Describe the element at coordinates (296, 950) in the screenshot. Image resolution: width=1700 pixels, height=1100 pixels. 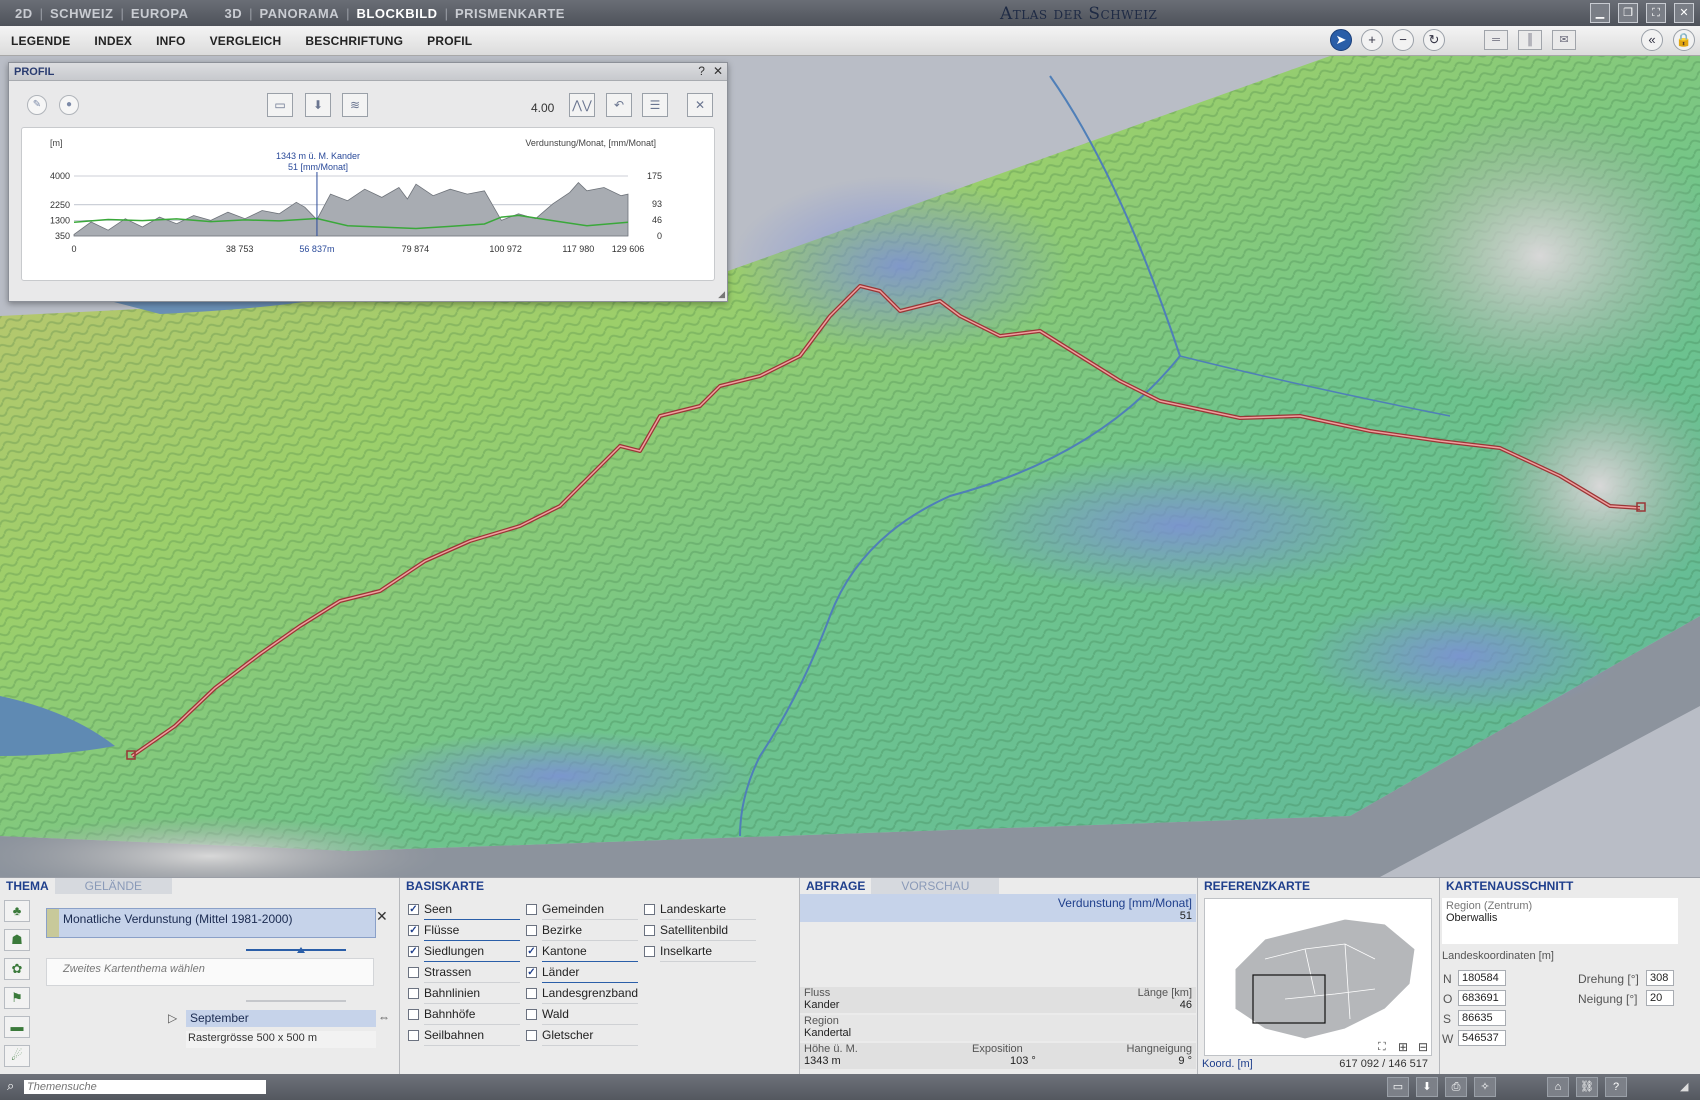
I see `theme1-transparency-slider` at that location.